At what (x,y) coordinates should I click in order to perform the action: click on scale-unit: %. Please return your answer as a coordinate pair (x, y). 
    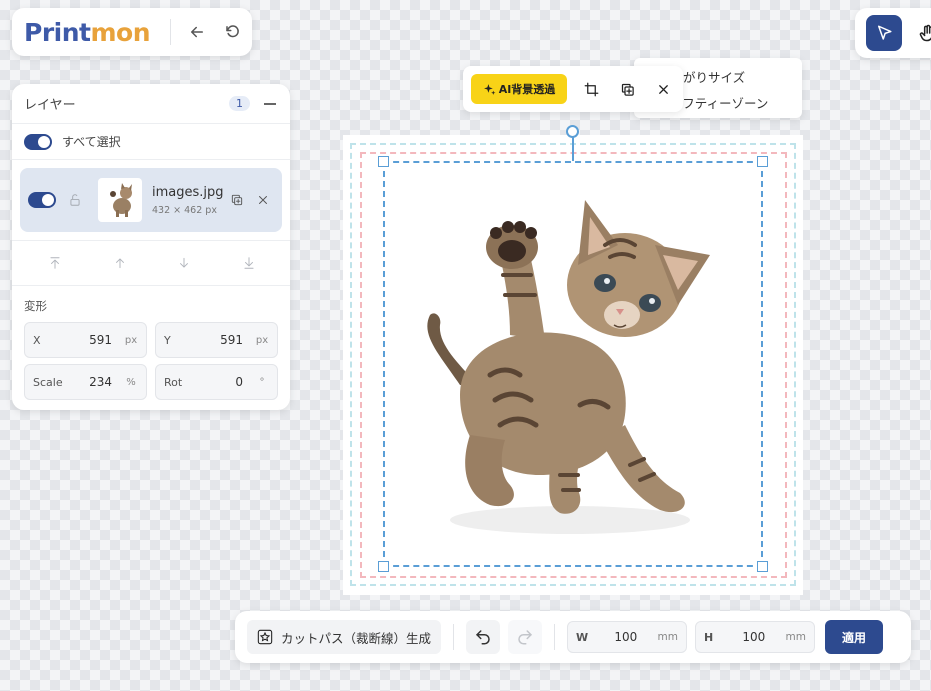
    Looking at the image, I should click on (131, 382).